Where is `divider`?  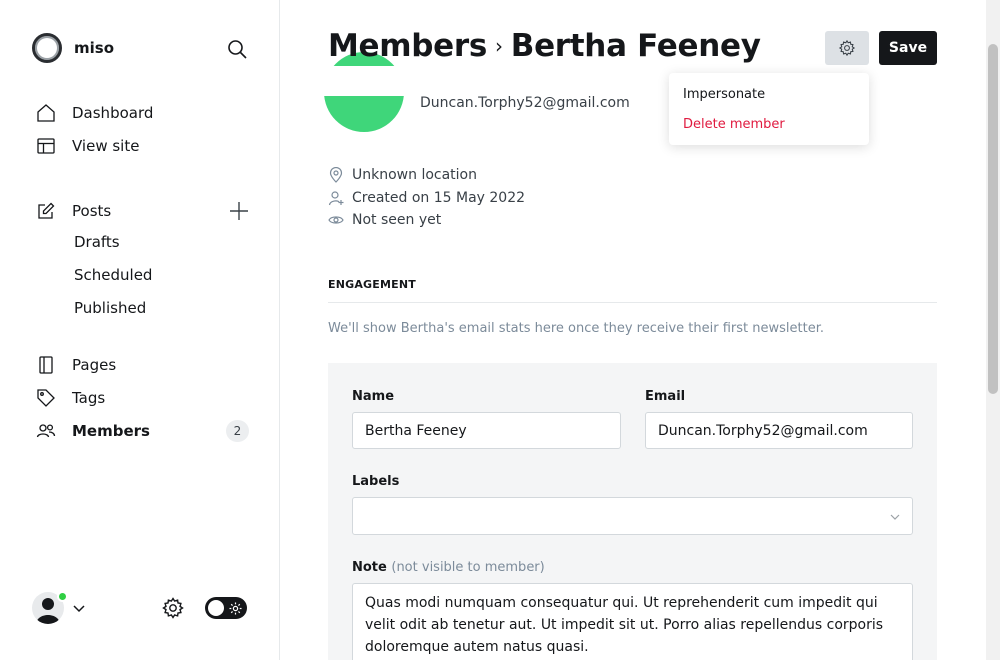
divider is located at coordinates (632, 302).